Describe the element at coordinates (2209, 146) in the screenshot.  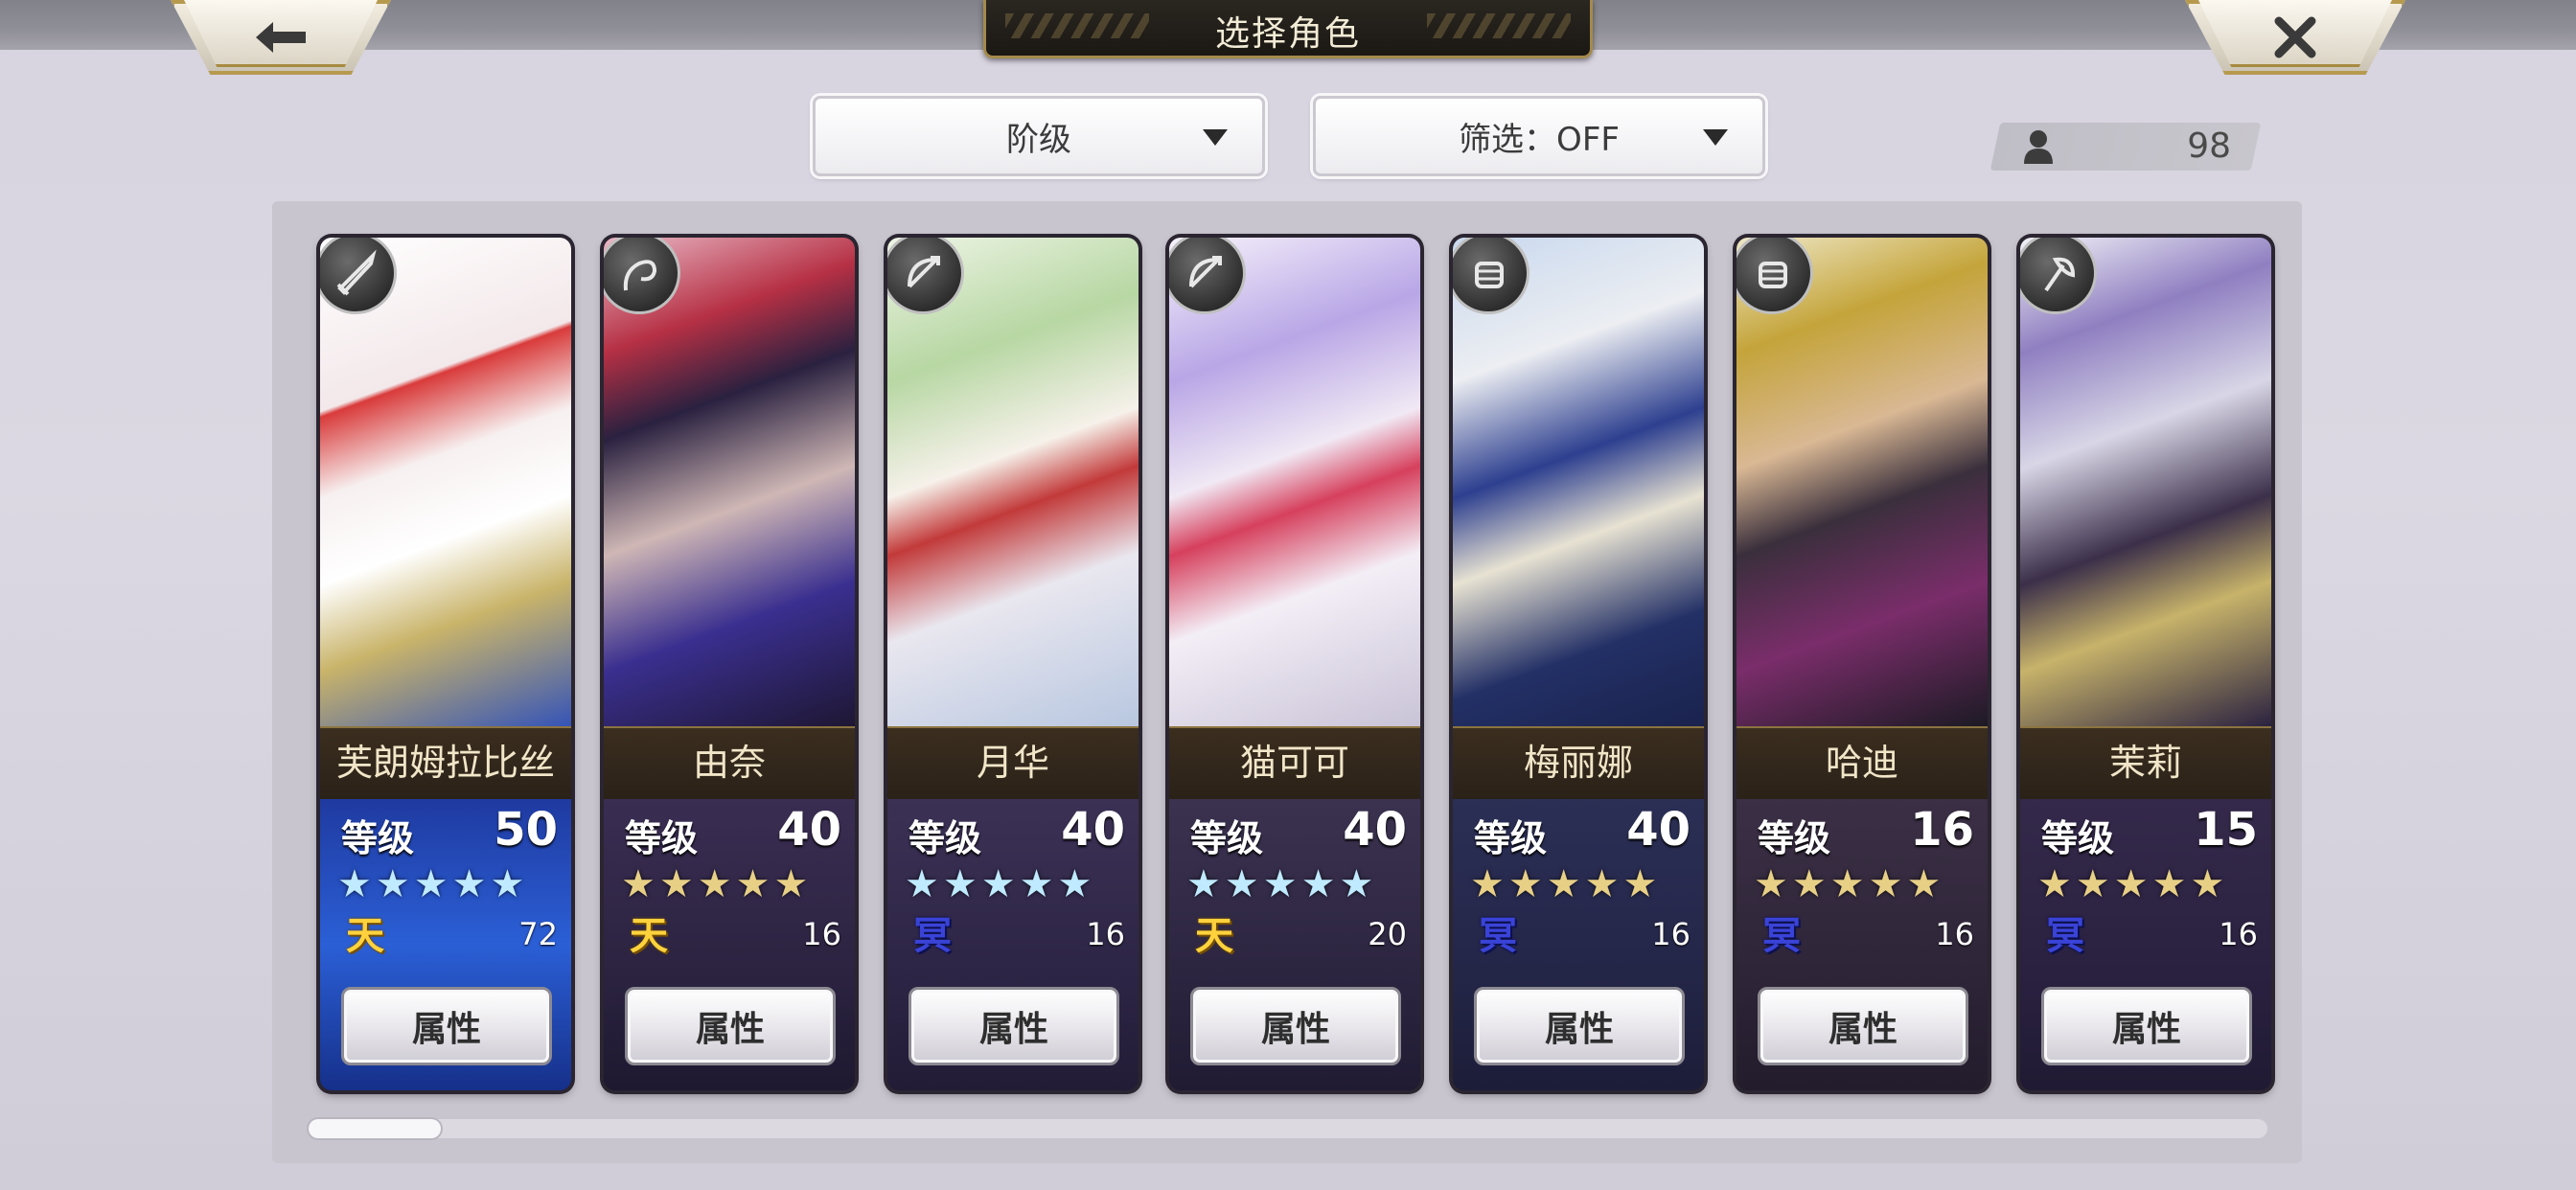
I see `character-count: 98` at that location.